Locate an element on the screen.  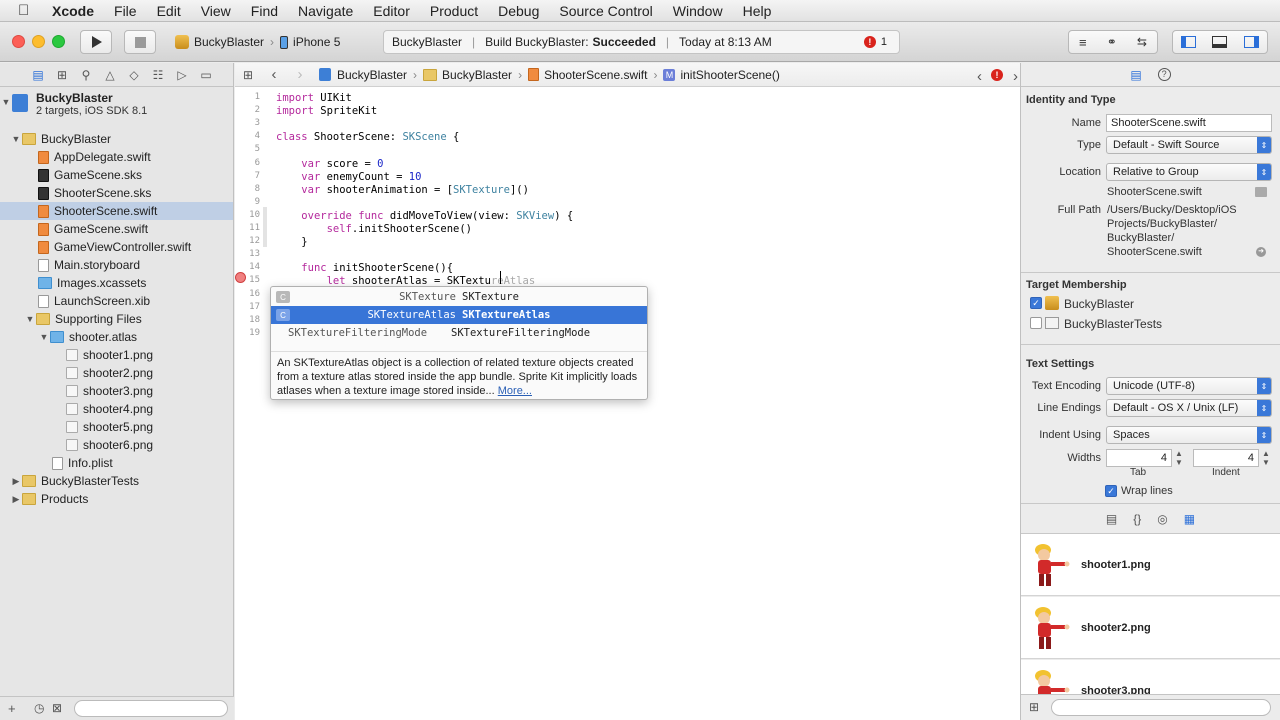
menu-file: File is located at coordinates (125, 11).